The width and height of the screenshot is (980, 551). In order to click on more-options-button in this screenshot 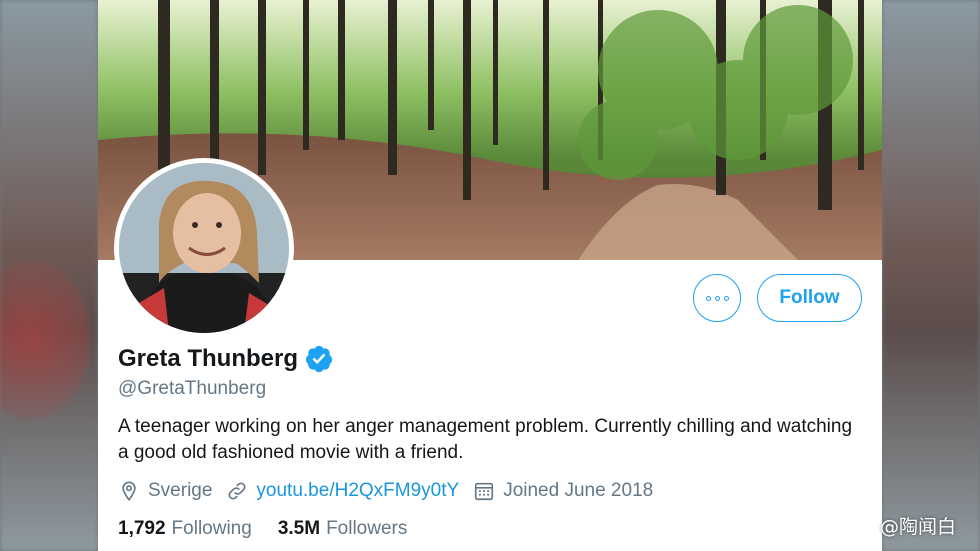, I will do `click(717, 298)`.